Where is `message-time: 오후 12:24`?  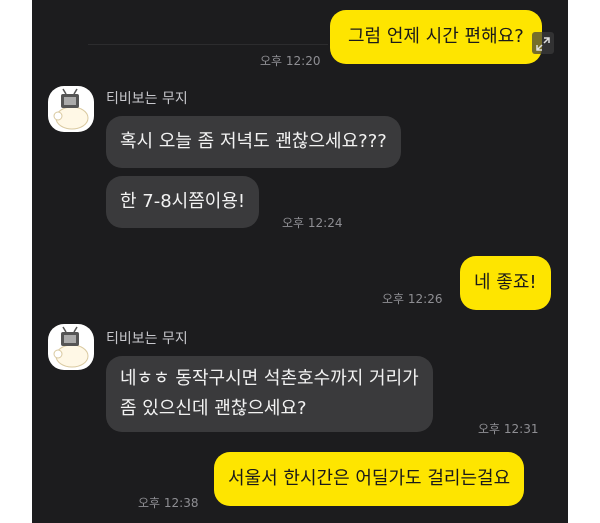 message-time: 오후 12:24 is located at coordinates (312, 223).